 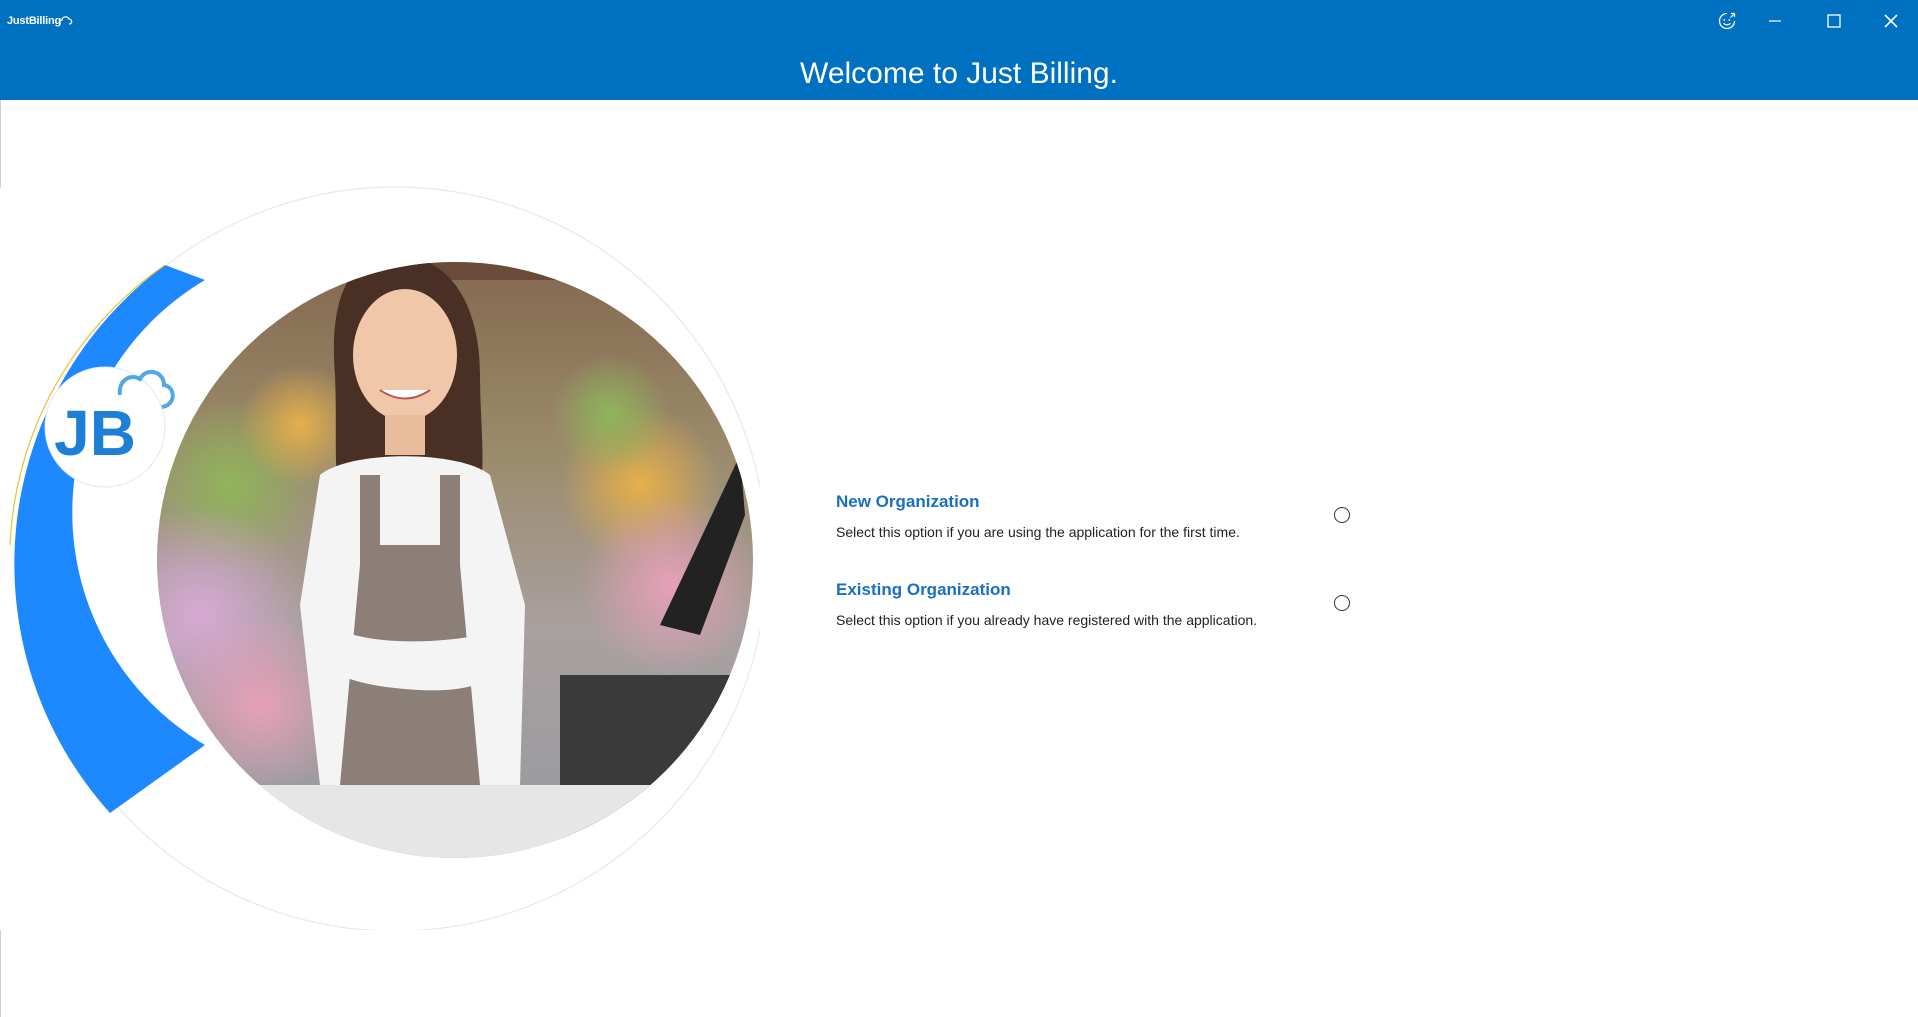 I want to click on option-title: Existing Organization, so click(x=923, y=589).